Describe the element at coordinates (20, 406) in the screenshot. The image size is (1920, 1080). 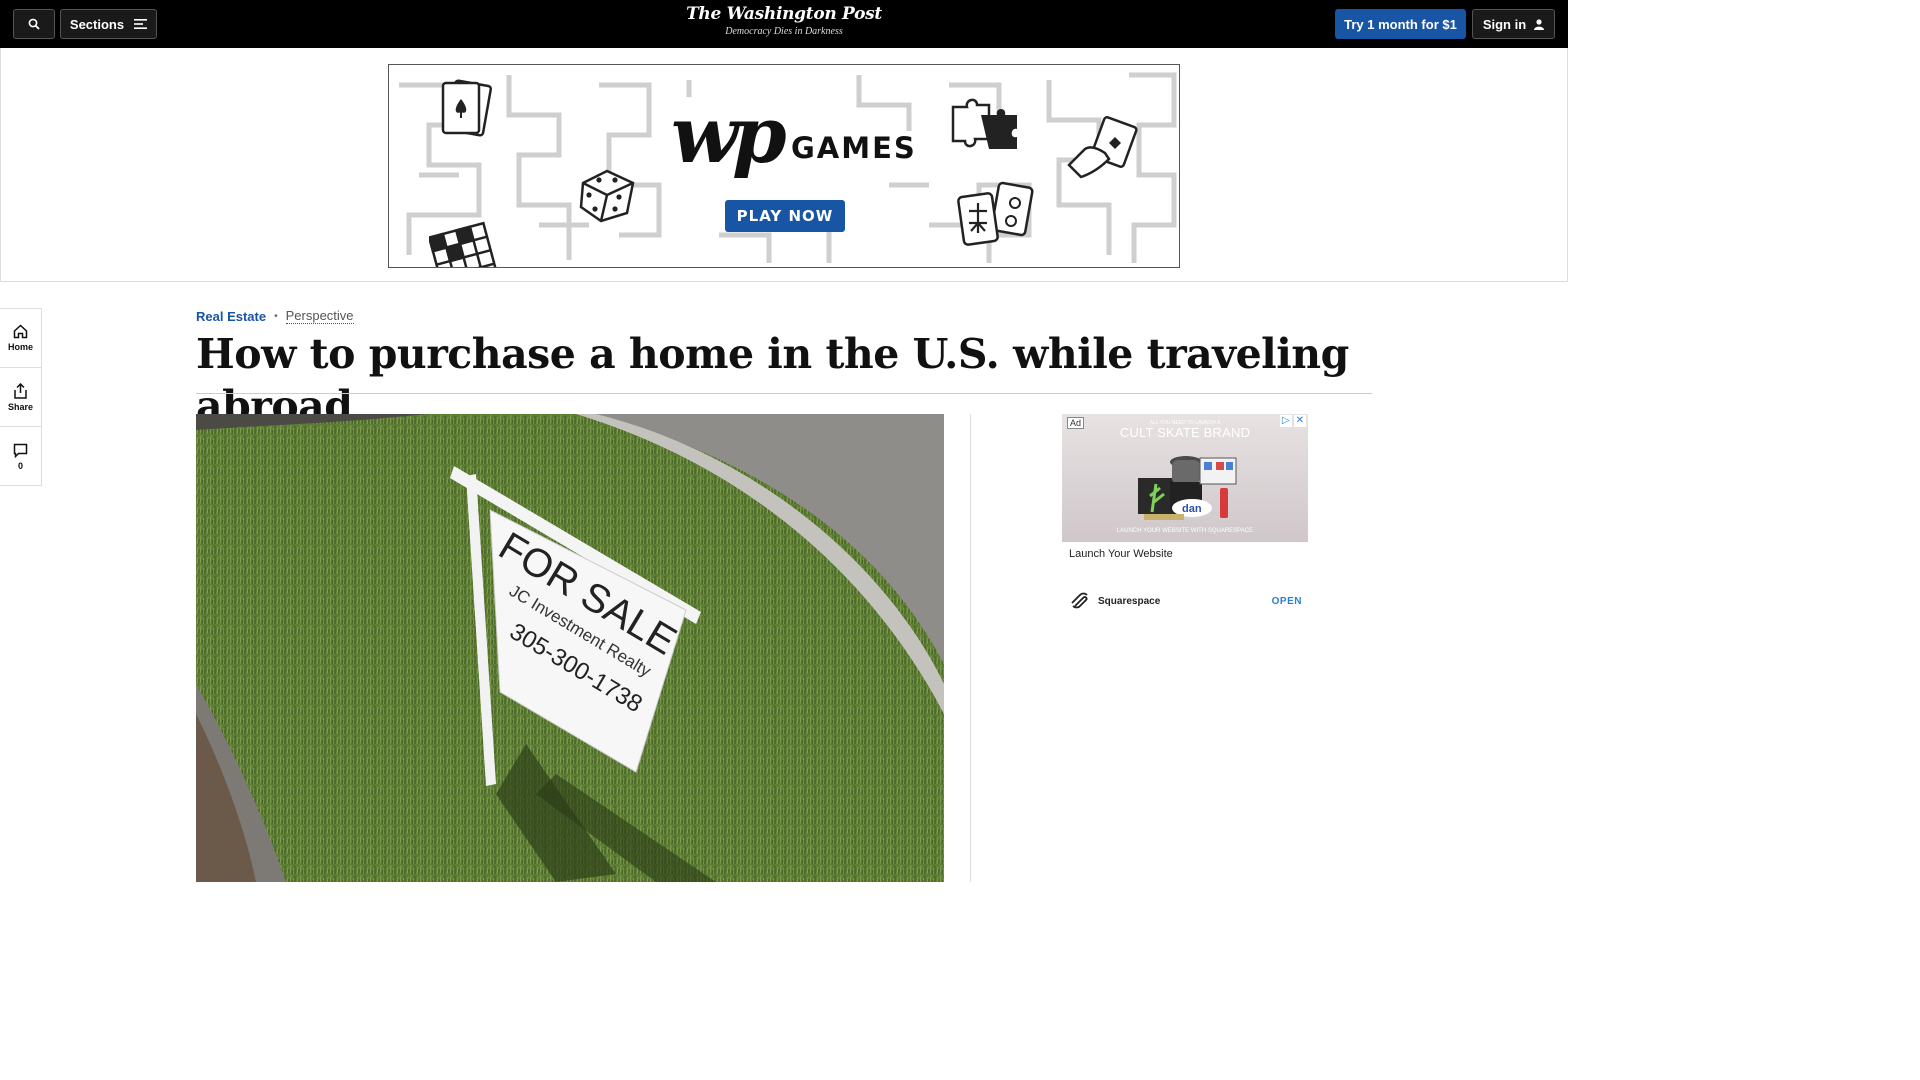
I see `share-rail-label: Share` at that location.